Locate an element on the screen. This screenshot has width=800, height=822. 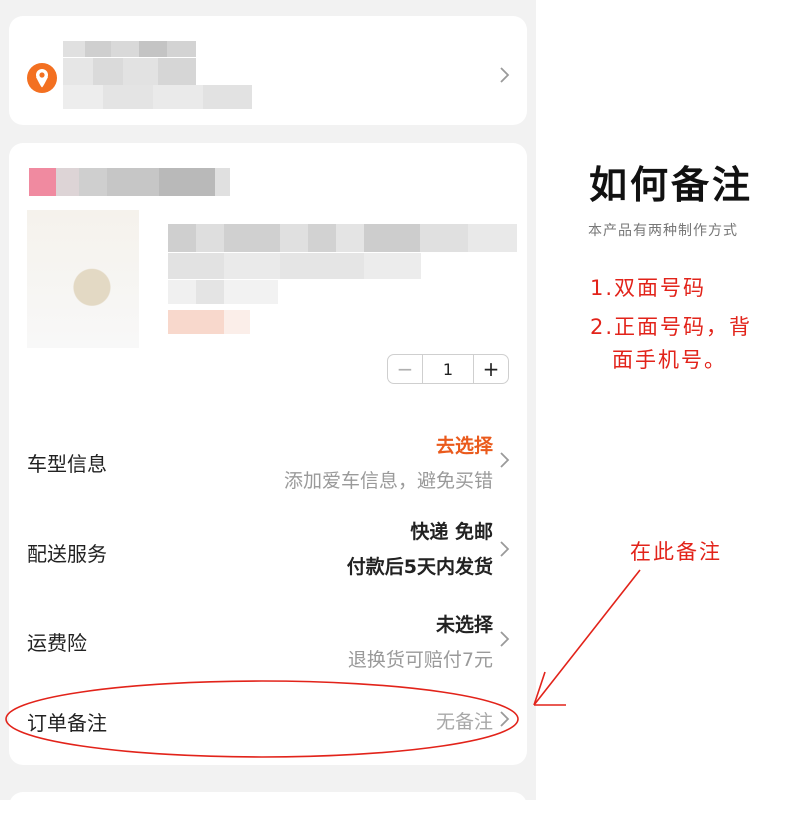
highlight-ellipse is located at coordinates (262, 719).